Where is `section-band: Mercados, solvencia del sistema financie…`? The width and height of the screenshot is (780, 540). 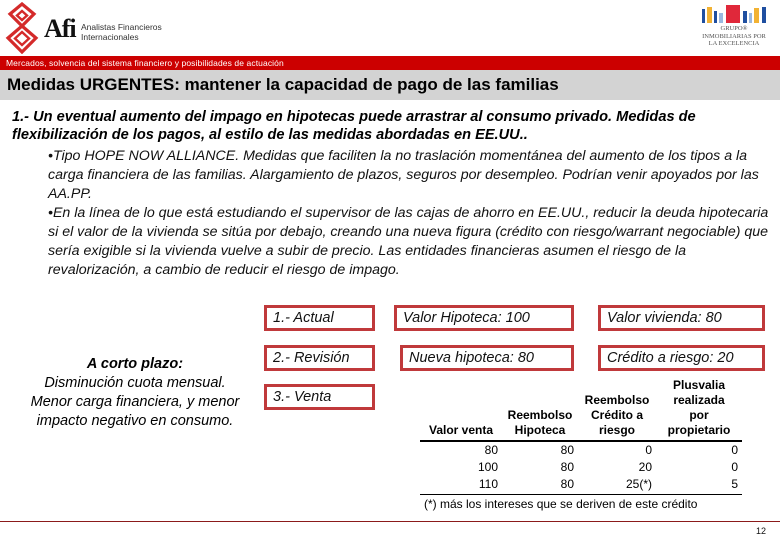
section-band: Mercados, solvencia del sistema financie… is located at coordinates (390, 63).